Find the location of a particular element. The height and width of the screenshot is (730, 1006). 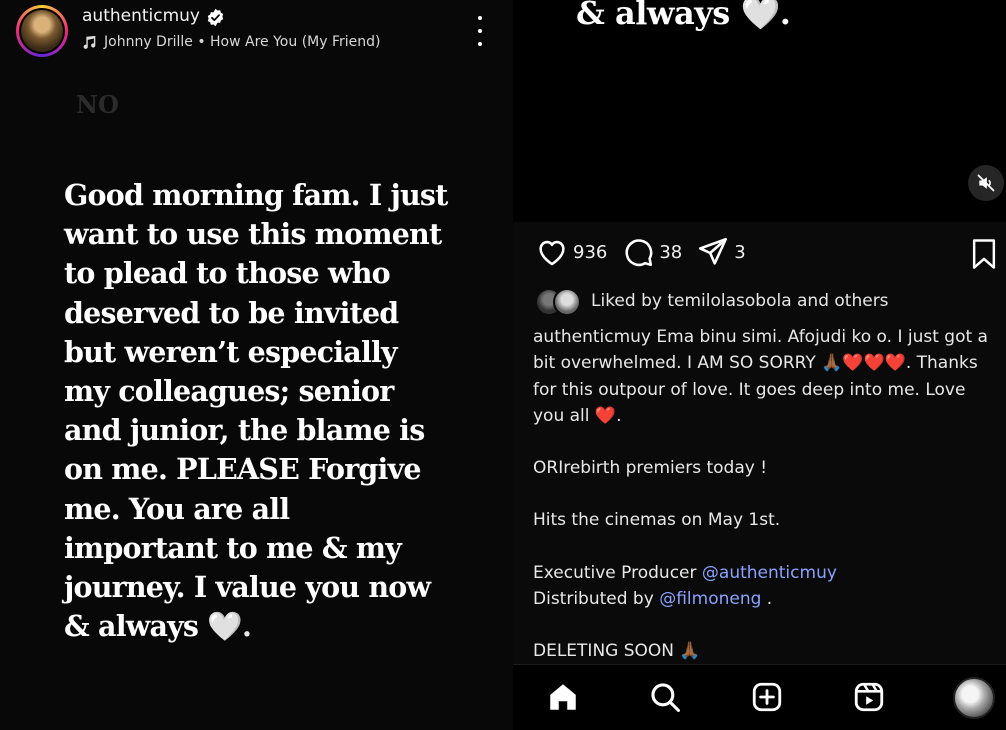

comment-button: 38 is located at coordinates (651, 252).